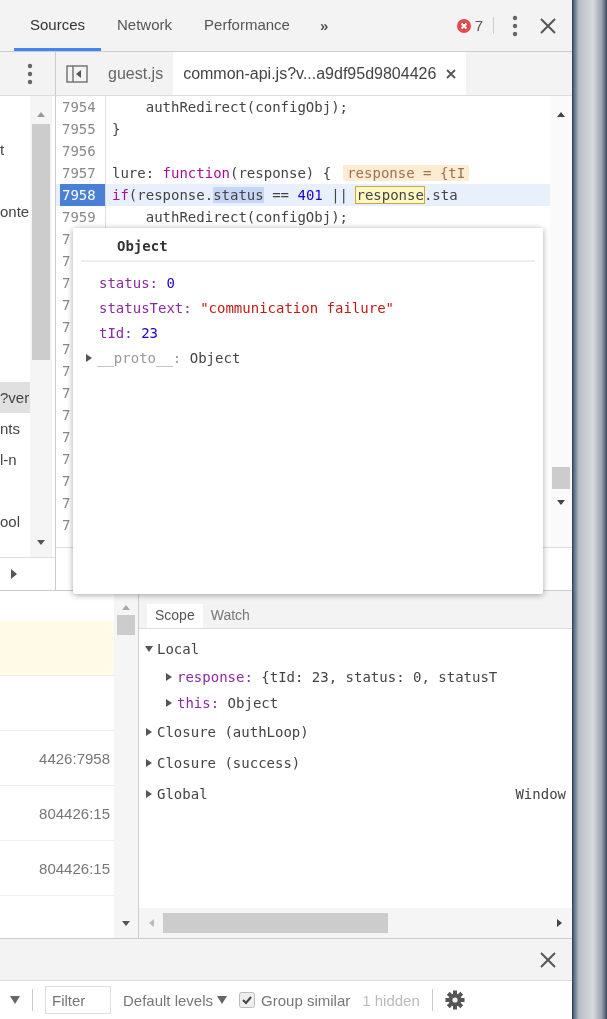 The width and height of the screenshot is (607, 1019). I want to click on object-property: statusText: "communication failure", so click(246, 307).